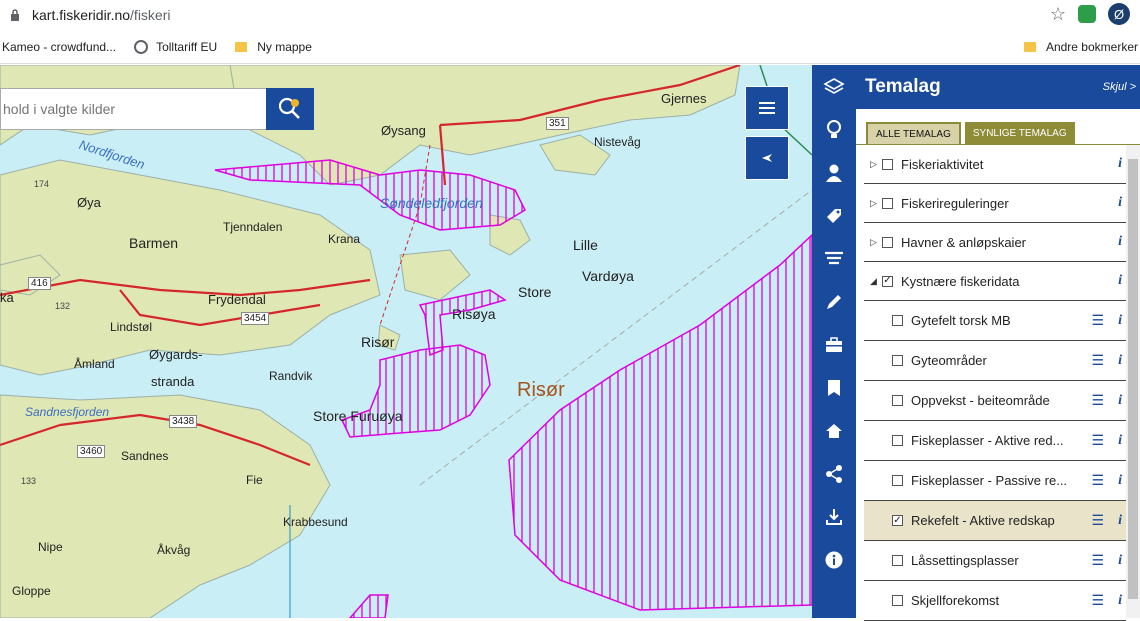  I want to click on layer-fiskeplasser-passive: Fiskeplasser - Passive re... ☰ i, so click(995, 481).